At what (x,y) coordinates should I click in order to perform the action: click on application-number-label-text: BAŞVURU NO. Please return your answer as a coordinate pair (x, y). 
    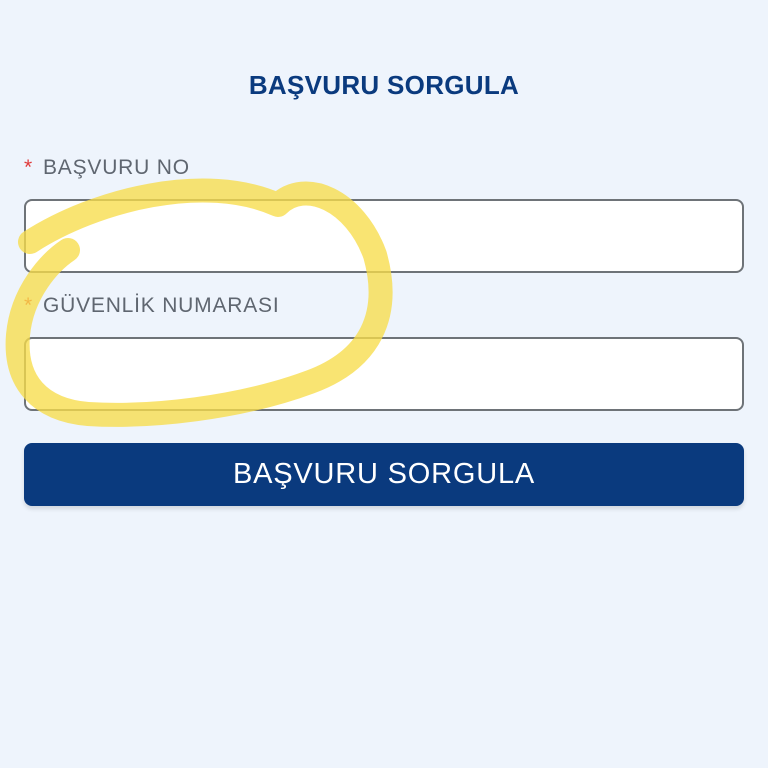
    Looking at the image, I should click on (116, 167).